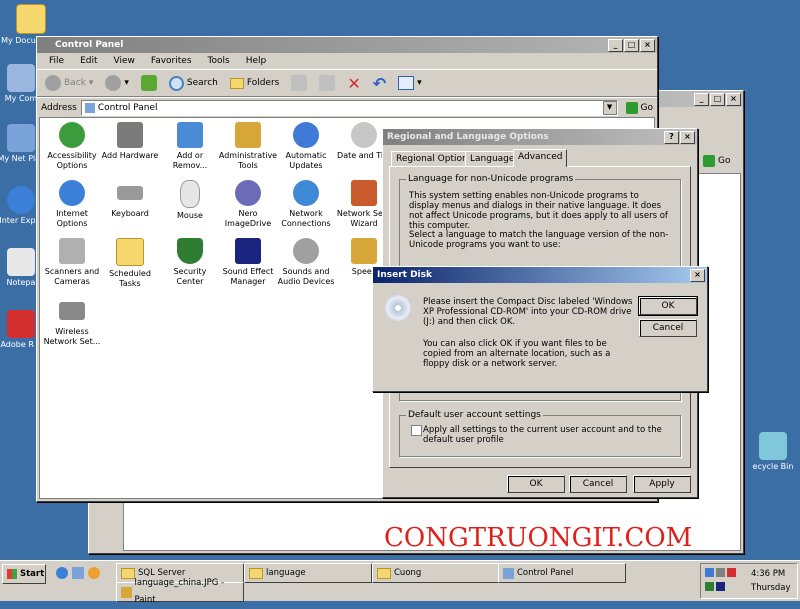 The height and width of the screenshot is (609, 800). I want to click on network-connections-icon, so click(306, 193).